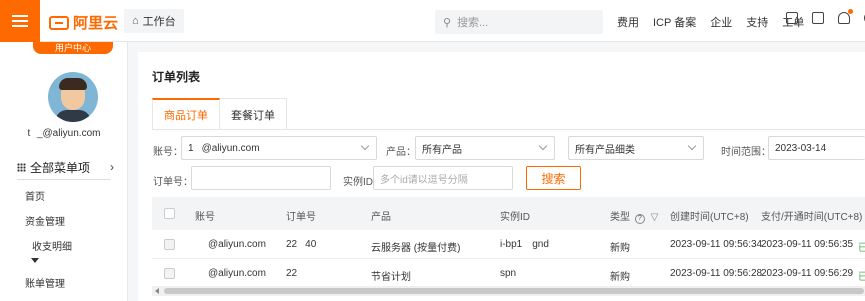  I want to click on aliyun-logo: 阿里云, so click(83, 22).